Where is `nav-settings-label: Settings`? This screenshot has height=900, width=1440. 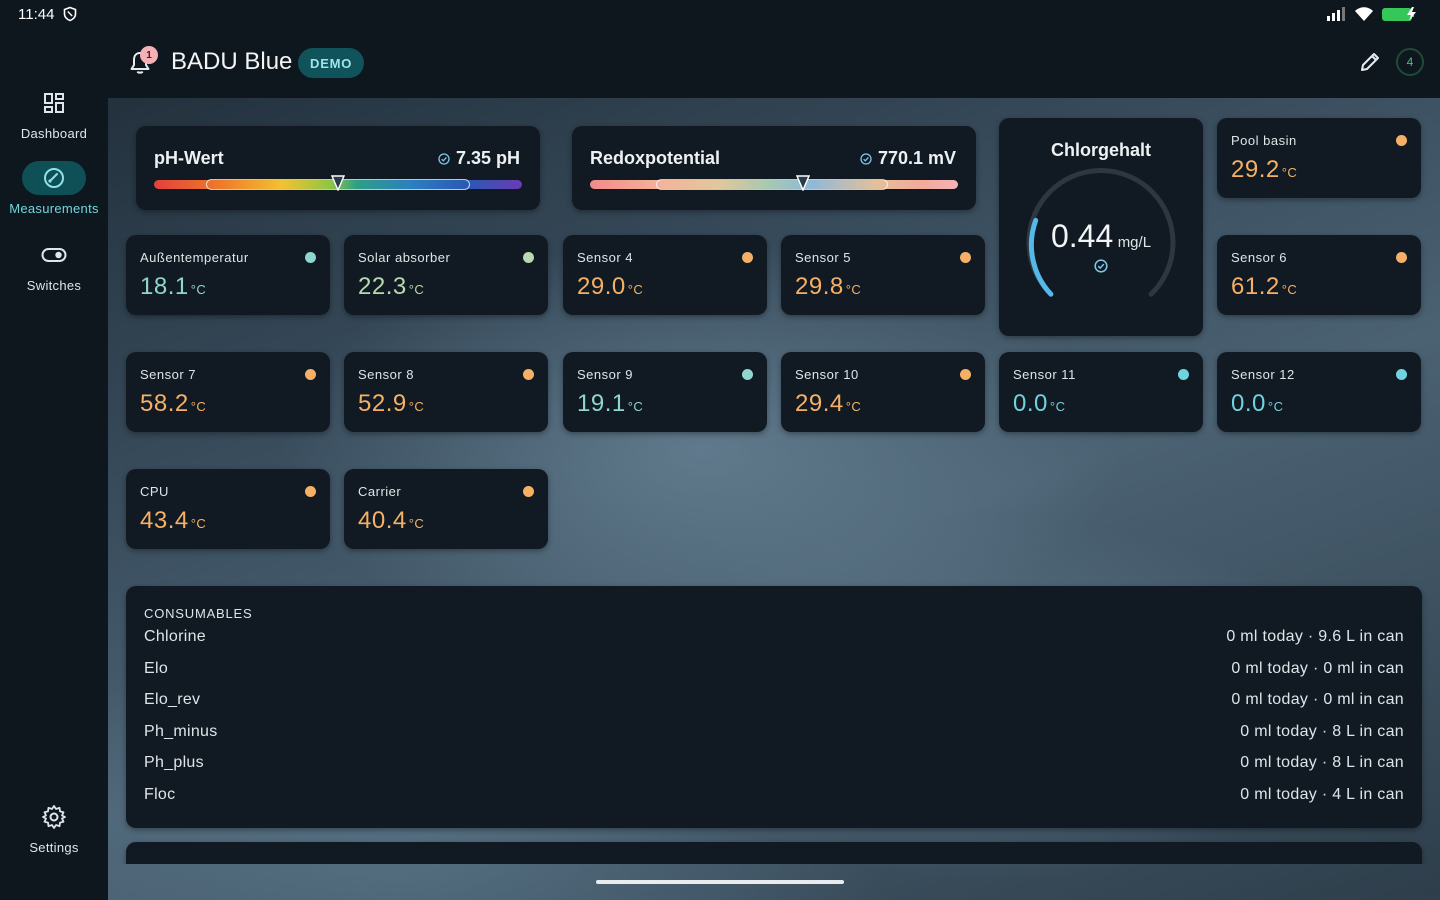
nav-settings-label: Settings is located at coordinates (54, 847).